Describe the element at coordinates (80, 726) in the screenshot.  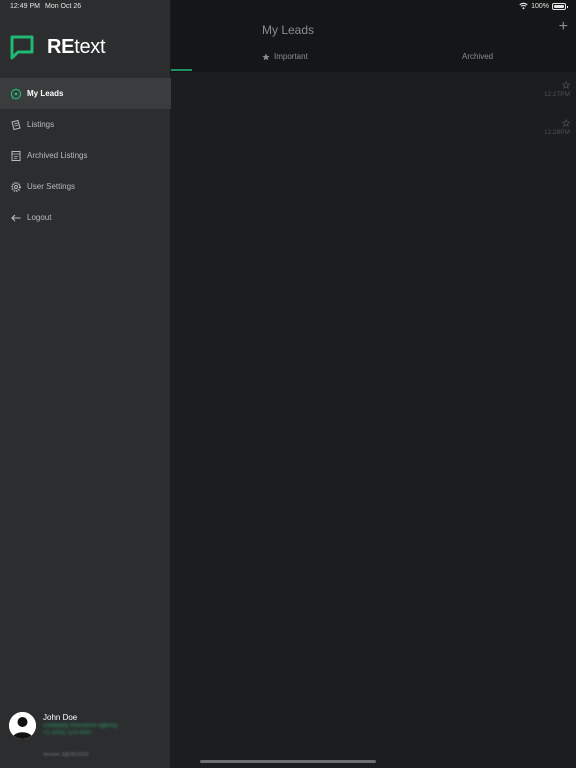
I see `profile-company: Company Insurance agency` at that location.